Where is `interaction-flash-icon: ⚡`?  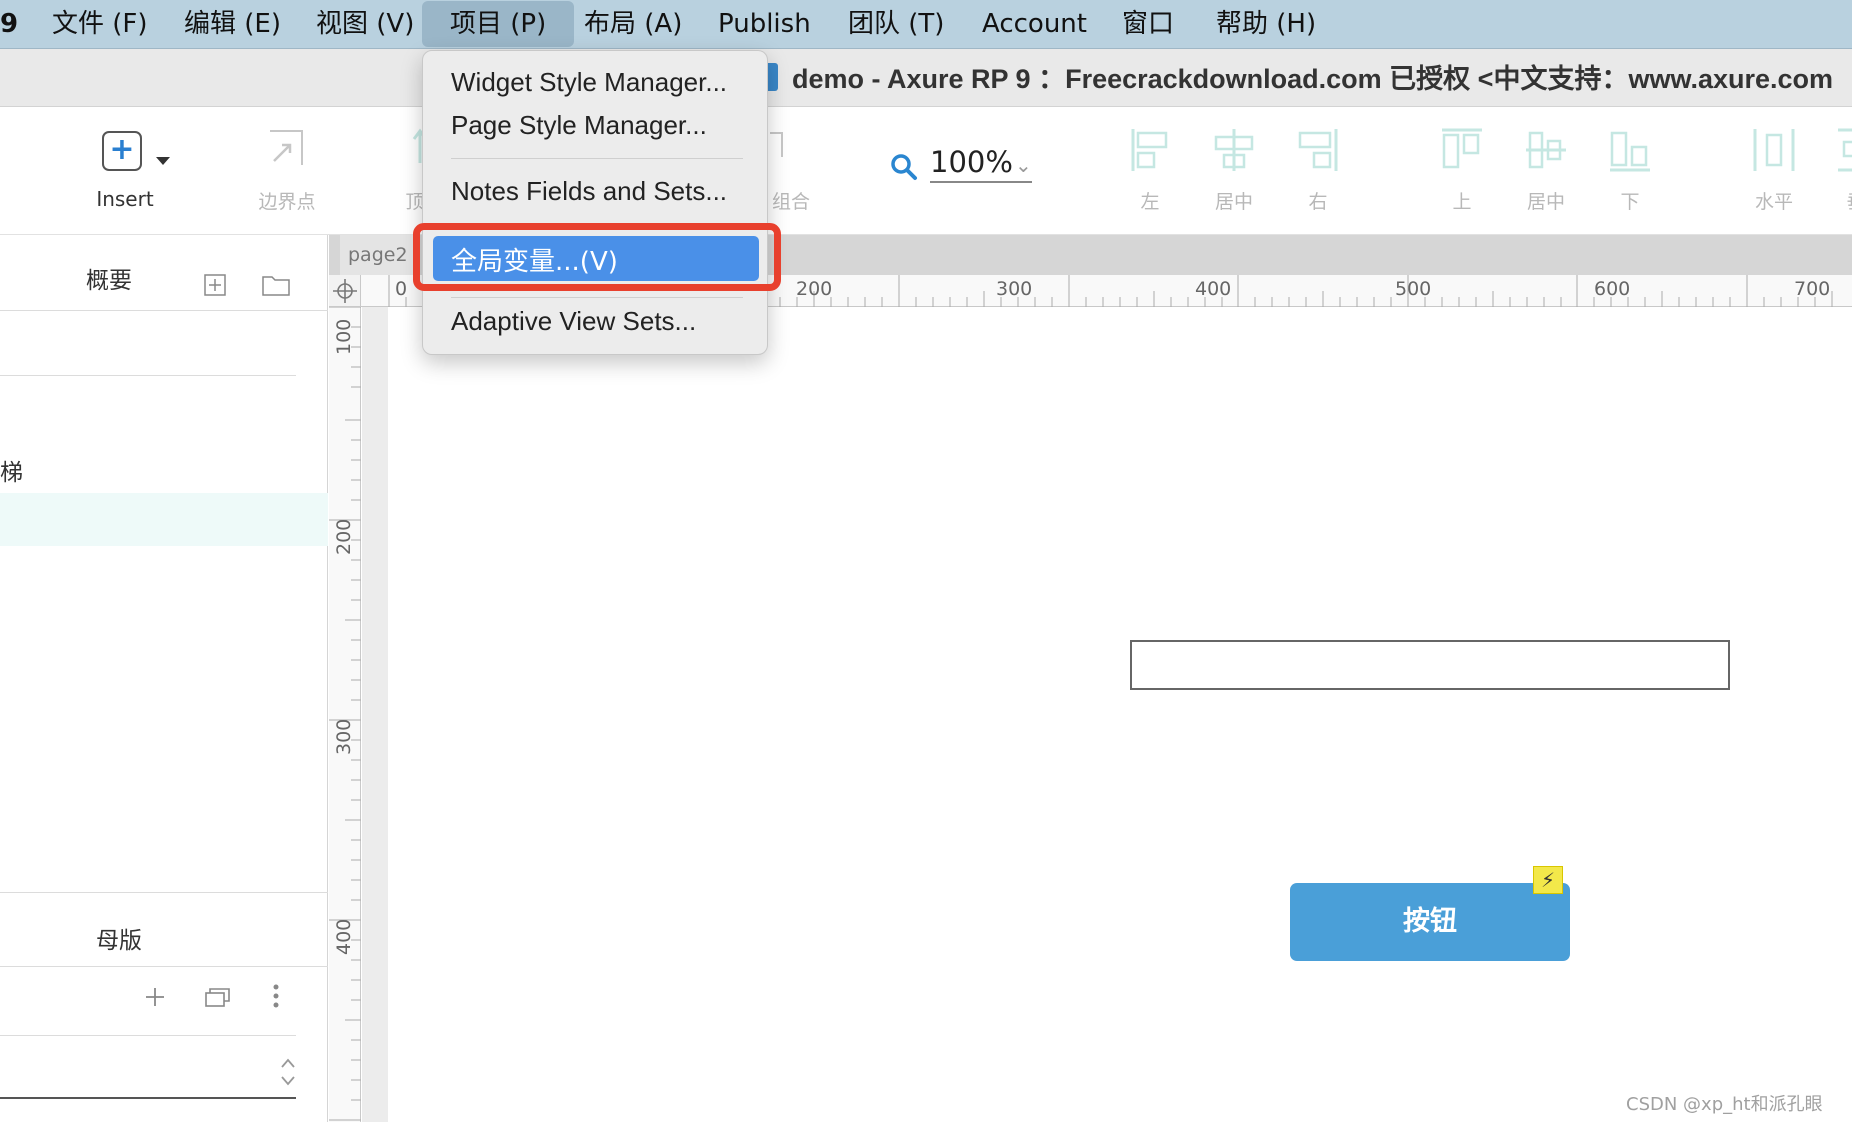 interaction-flash-icon: ⚡ is located at coordinates (1548, 880).